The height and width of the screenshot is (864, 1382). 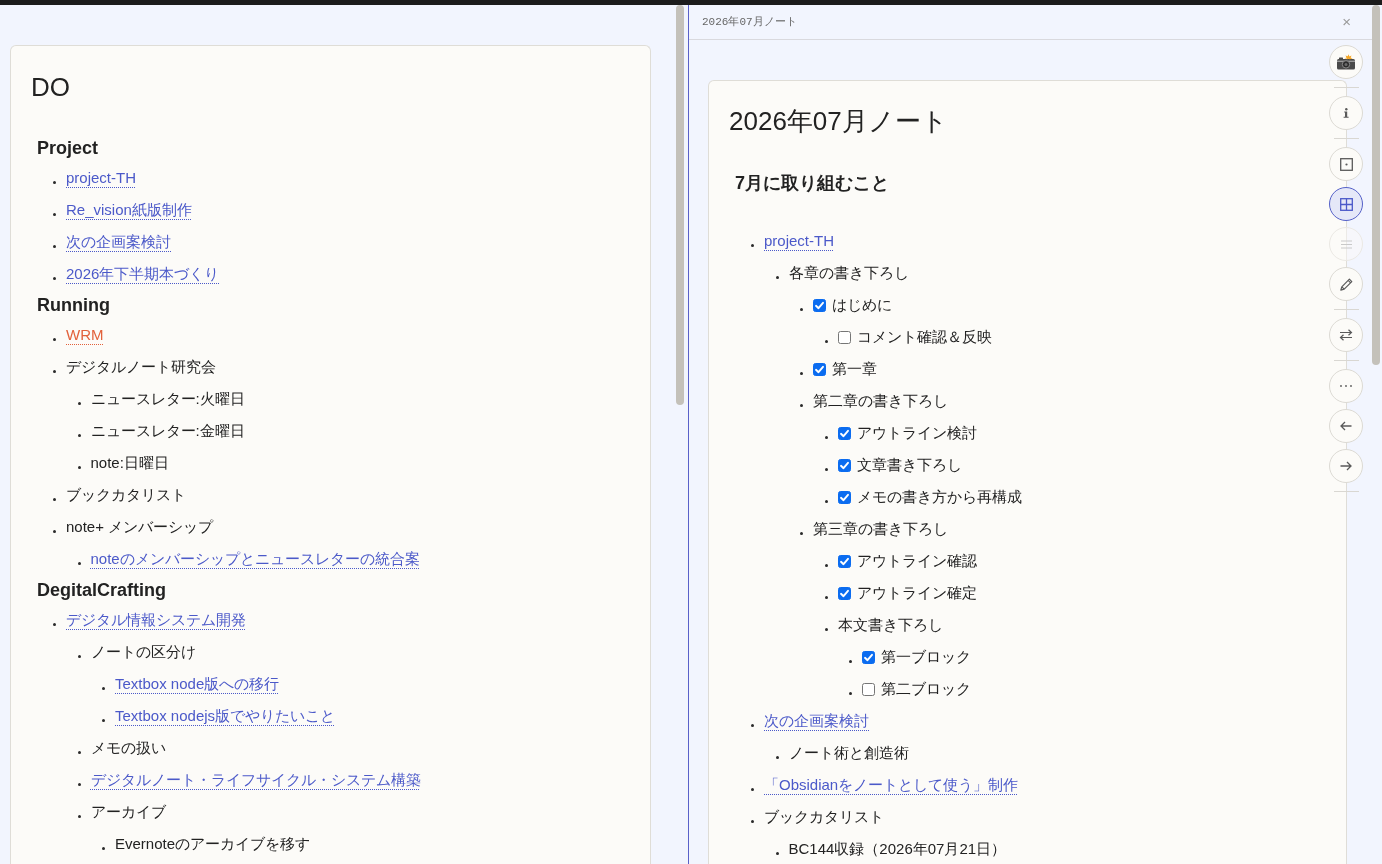 What do you see at coordinates (854, 369) in the screenshot?
I see `task-text: 第一章` at bounding box center [854, 369].